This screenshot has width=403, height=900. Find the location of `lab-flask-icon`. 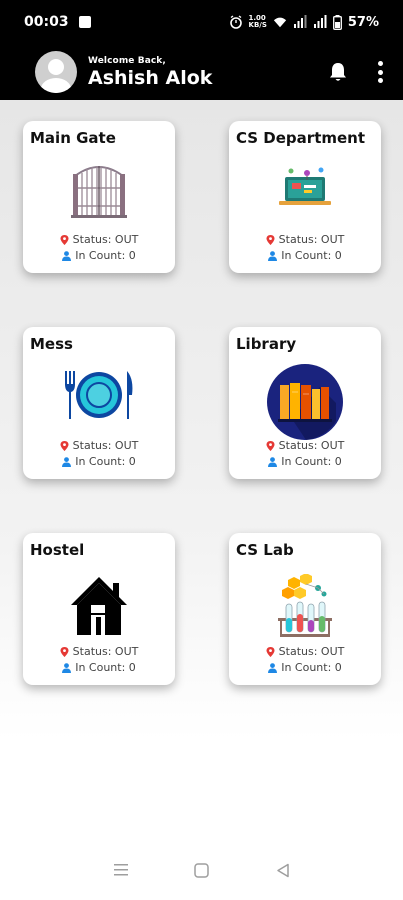

lab-flask-icon is located at coordinates (305, 605).